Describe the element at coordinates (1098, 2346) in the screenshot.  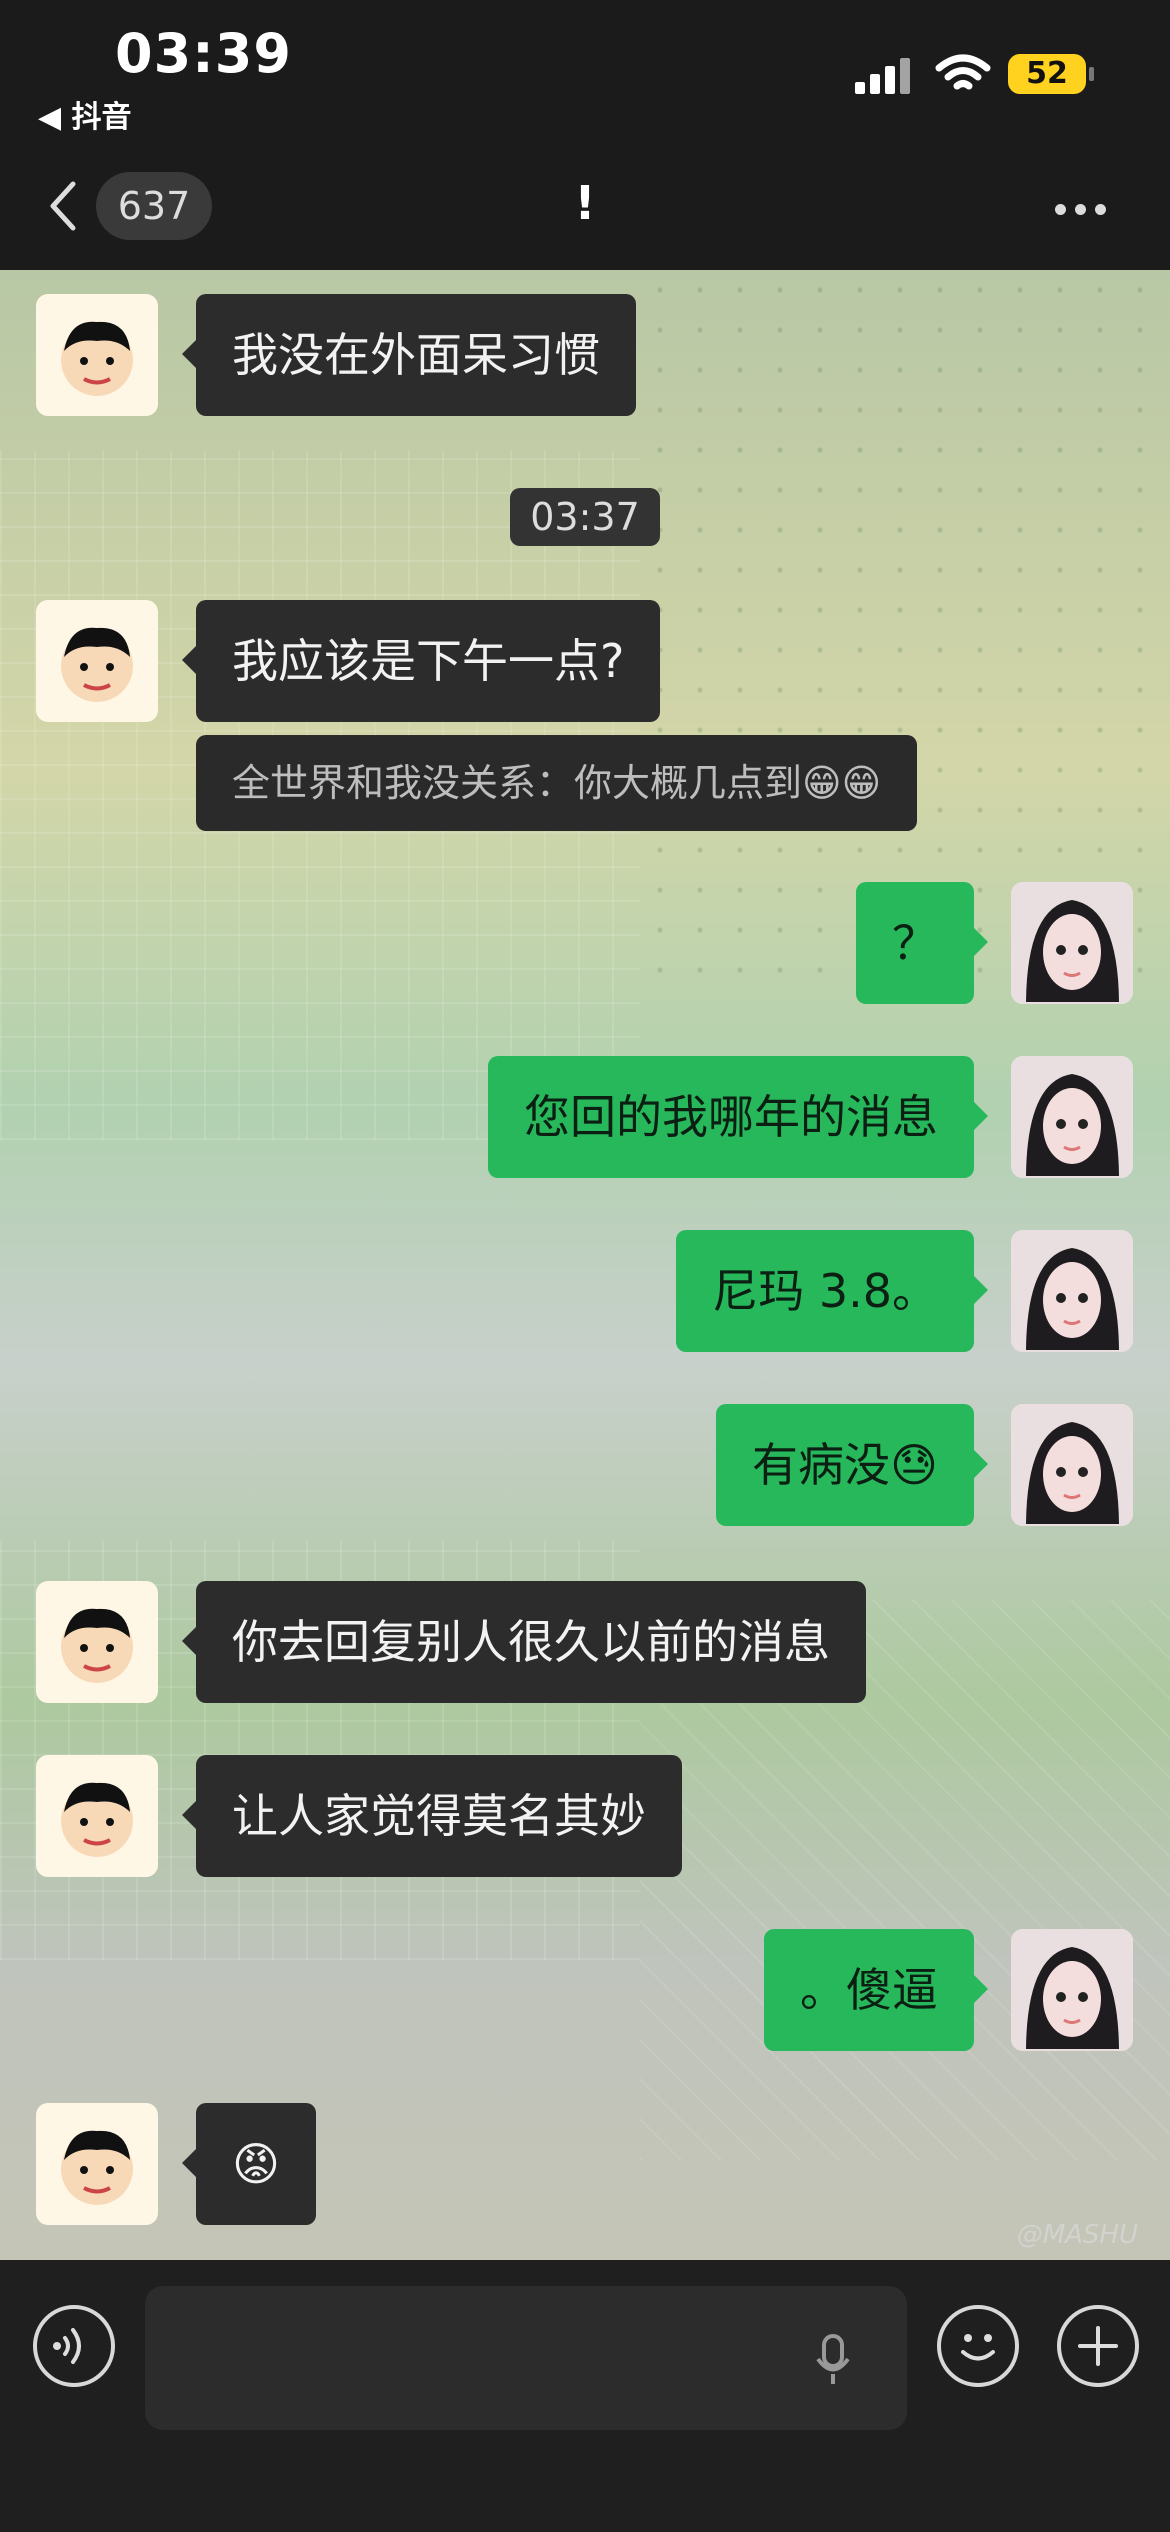
I see `add-attachment-button` at that location.